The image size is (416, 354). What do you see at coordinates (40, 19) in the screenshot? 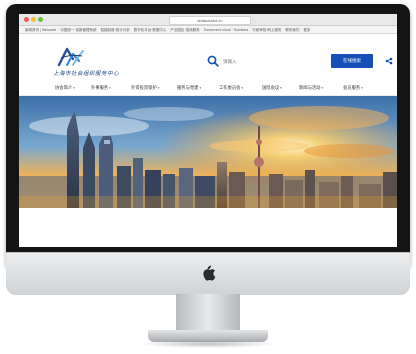
I see `maximize-window-button` at bounding box center [40, 19].